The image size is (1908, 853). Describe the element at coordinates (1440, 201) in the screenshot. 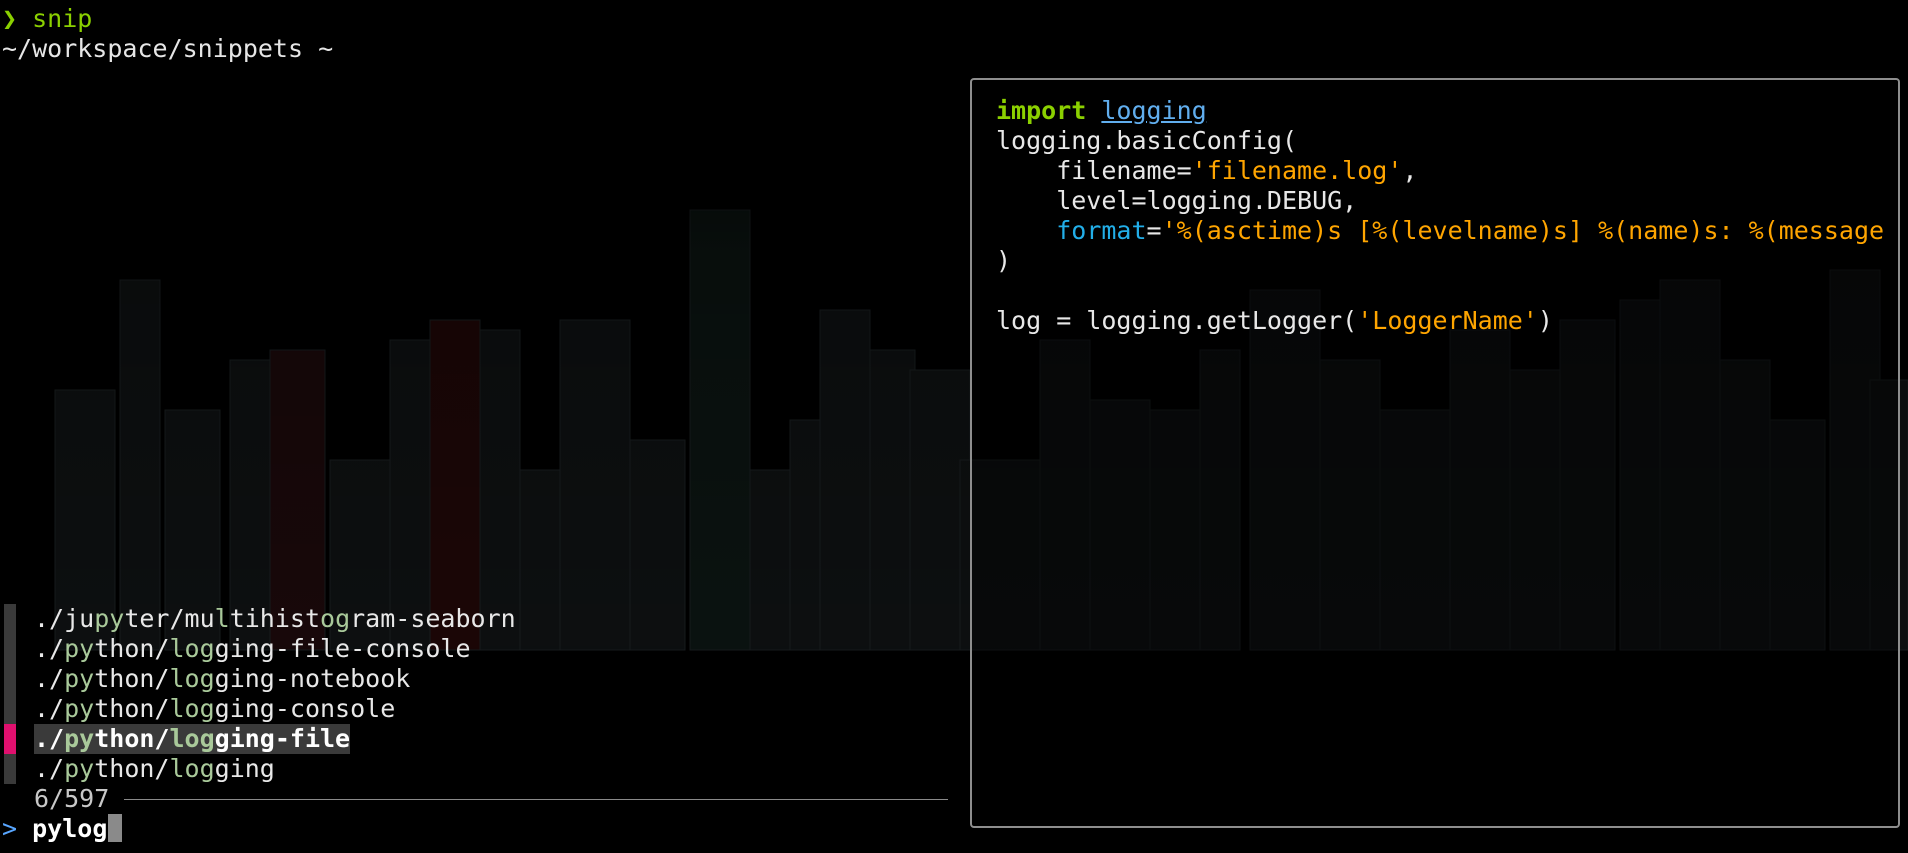

I see `code-line: level=logging.DEBUG,` at that location.